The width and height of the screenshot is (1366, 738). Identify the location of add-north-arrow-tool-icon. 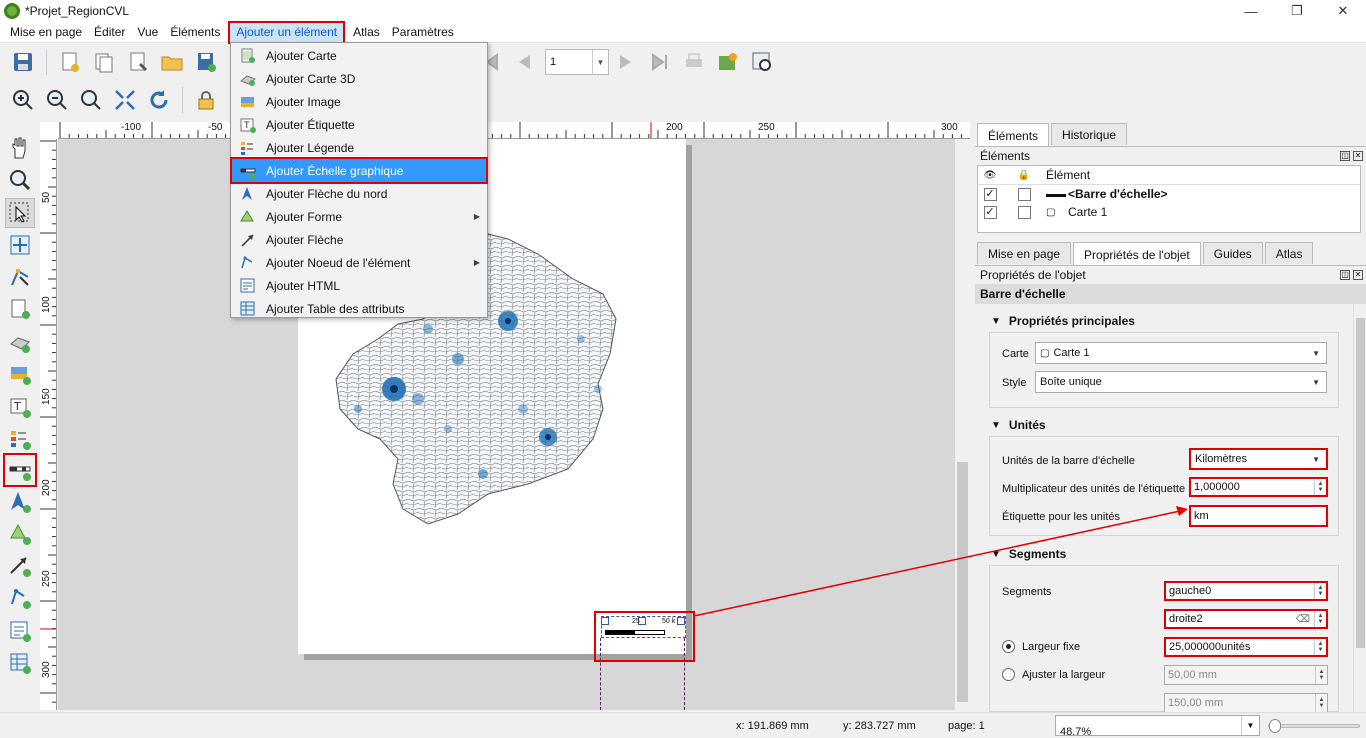
(20, 502).